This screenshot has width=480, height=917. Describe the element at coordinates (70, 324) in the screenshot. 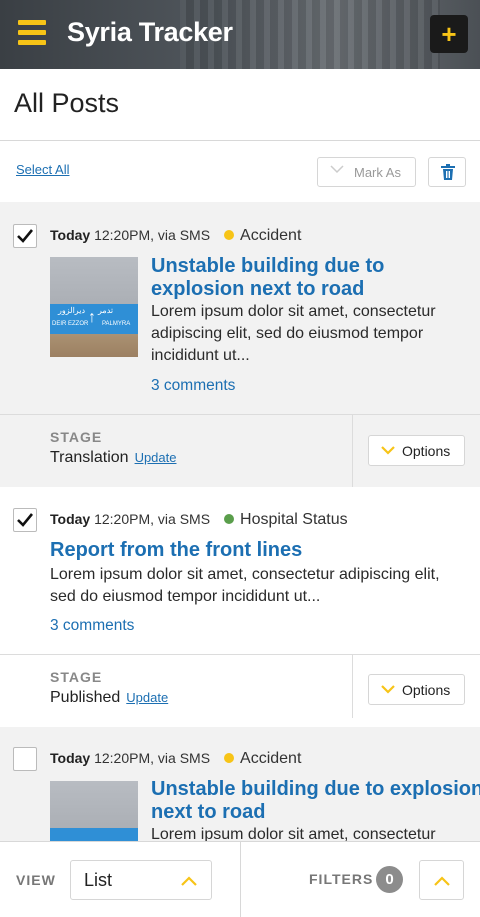

I see `sign-text: DEIR EZZOR` at that location.